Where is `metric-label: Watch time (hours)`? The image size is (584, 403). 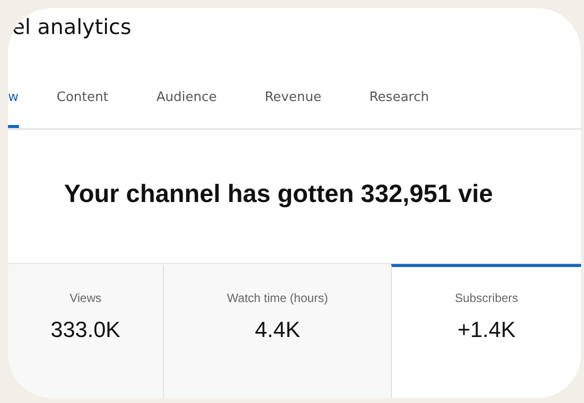
metric-label: Watch time (hours) is located at coordinates (277, 298).